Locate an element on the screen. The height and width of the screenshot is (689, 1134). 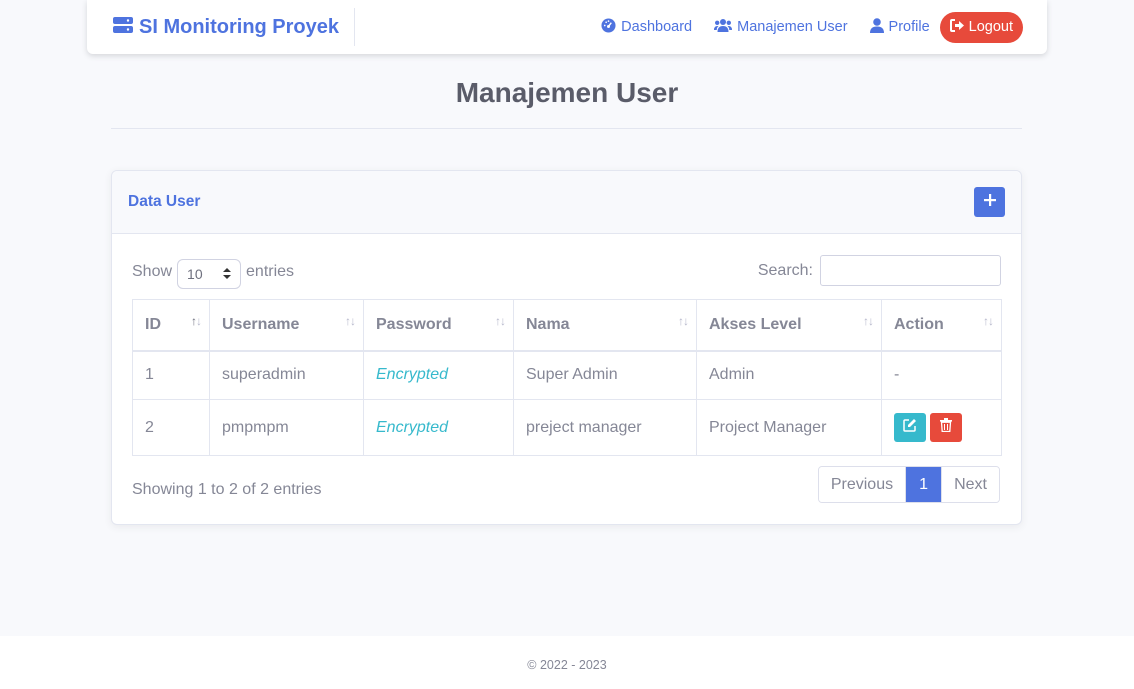
column-header-password: Password ↑↓ is located at coordinates (438, 325).